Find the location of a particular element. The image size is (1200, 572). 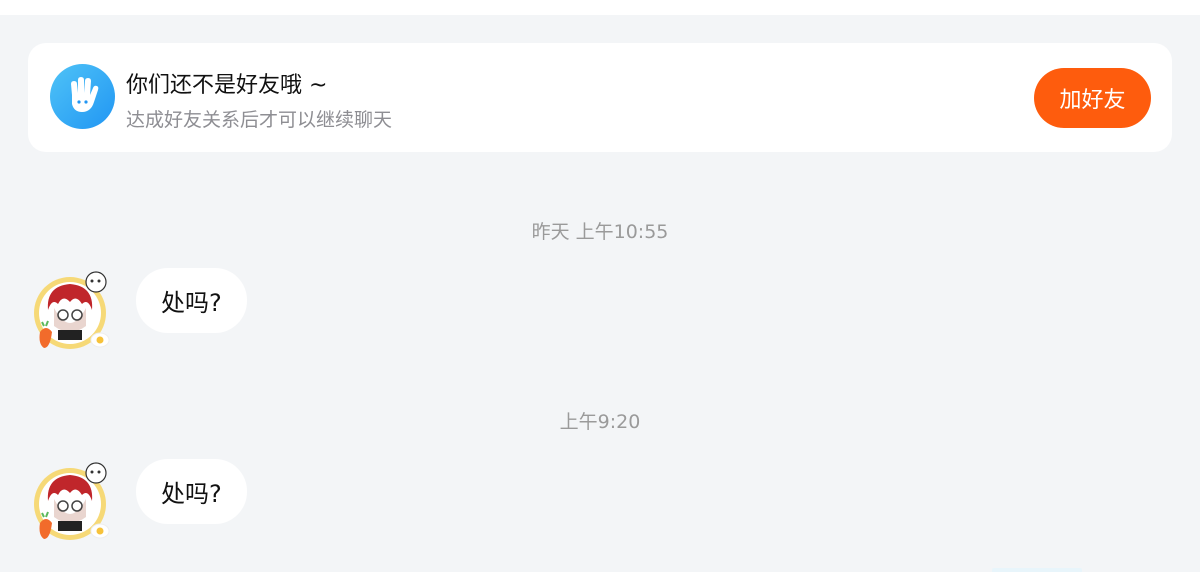

top-bar is located at coordinates (600, 7).